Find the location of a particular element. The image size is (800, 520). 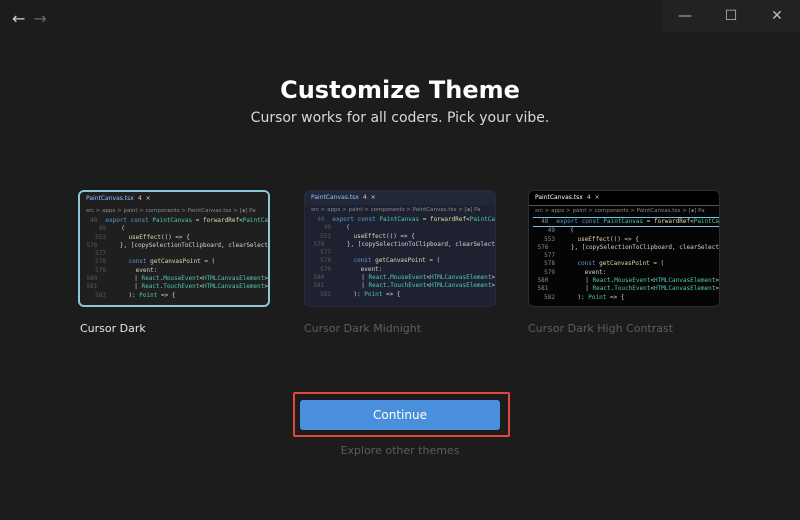

page-title: Customize Theme is located at coordinates (400, 90).